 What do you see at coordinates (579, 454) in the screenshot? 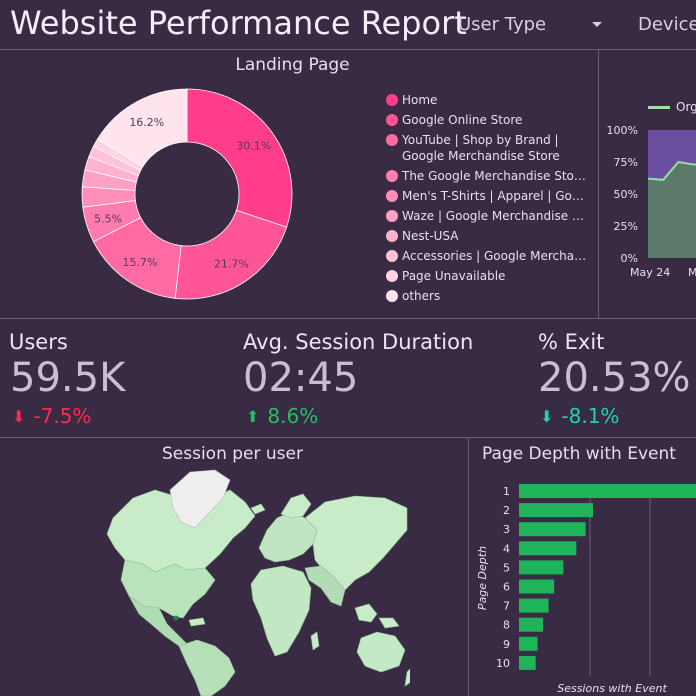
I see `page-depth-title: Page Depth with Event` at bounding box center [579, 454].